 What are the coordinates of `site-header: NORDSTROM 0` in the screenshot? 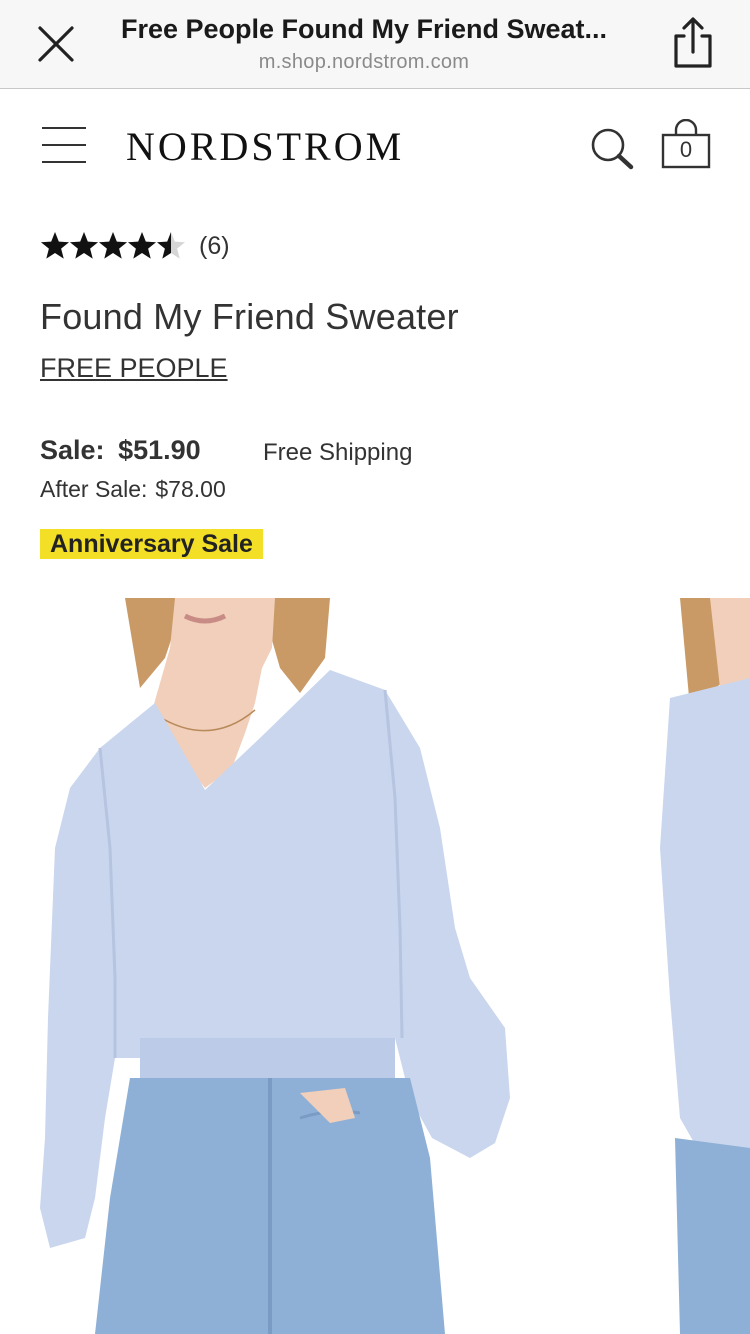 It's located at (375, 145).